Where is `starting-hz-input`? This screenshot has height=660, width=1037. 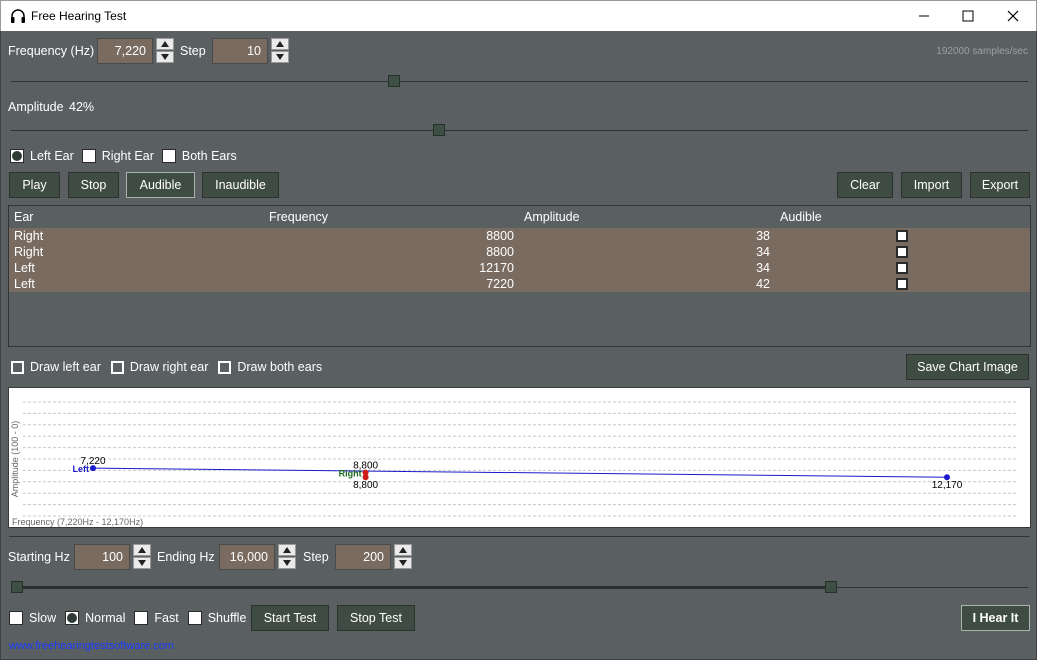 starting-hz-input is located at coordinates (102, 557).